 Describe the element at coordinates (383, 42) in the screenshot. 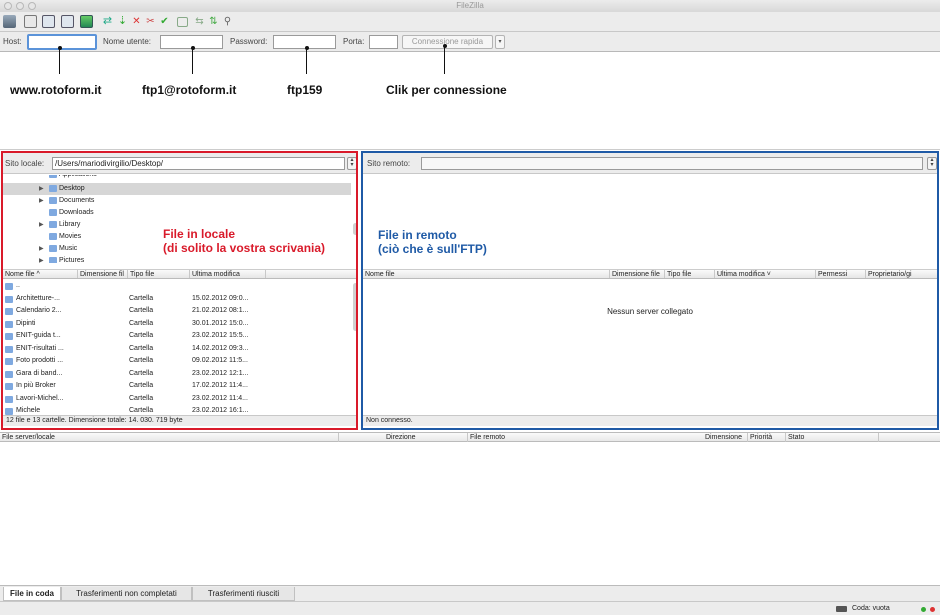

I see `port-field` at that location.